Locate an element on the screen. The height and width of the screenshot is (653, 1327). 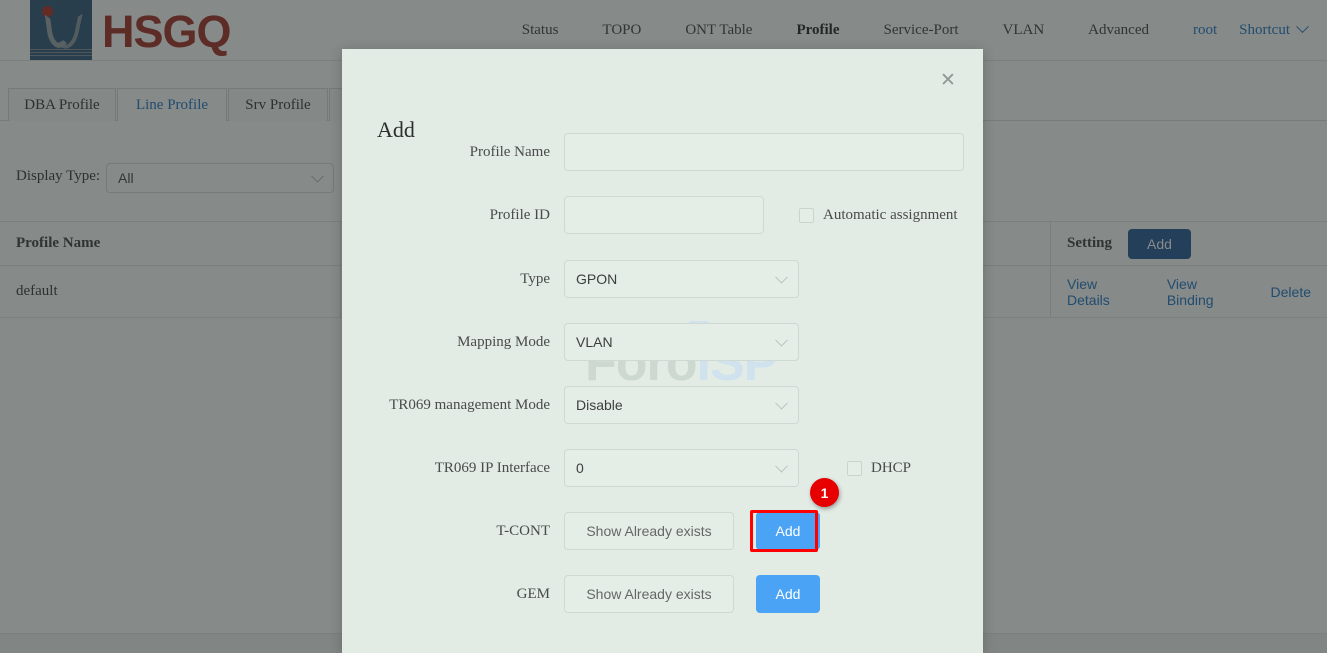
automatic-assignment-checkbox: Automatic assignment is located at coordinates (878, 215).